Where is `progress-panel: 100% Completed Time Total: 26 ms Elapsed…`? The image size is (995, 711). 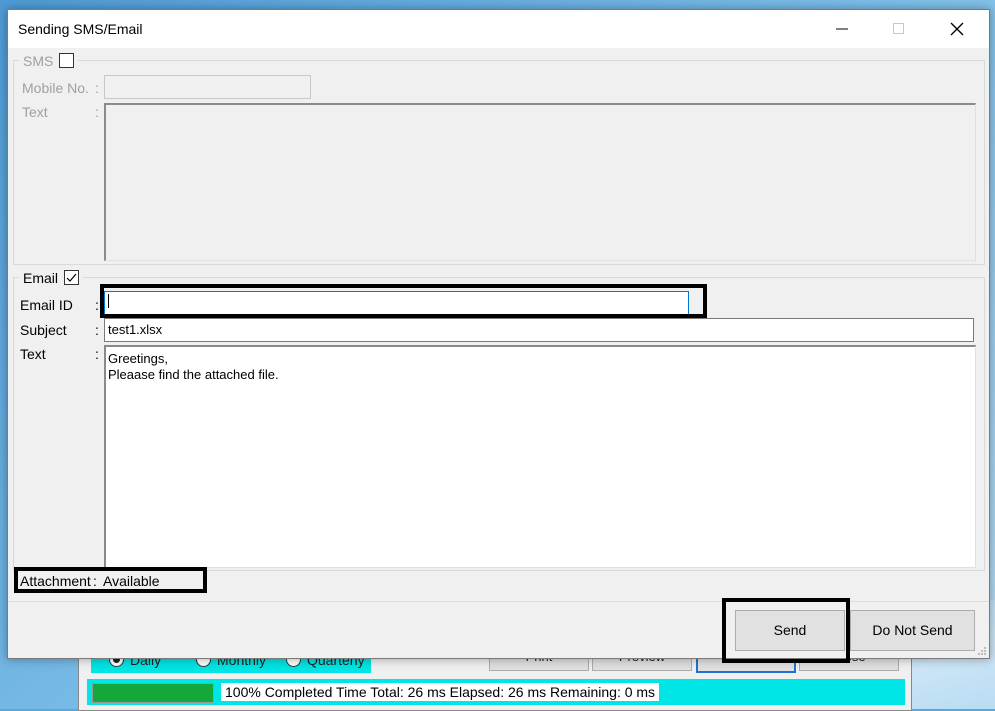 progress-panel: 100% Completed Time Total: 26 ms Elapsed… is located at coordinates (496, 692).